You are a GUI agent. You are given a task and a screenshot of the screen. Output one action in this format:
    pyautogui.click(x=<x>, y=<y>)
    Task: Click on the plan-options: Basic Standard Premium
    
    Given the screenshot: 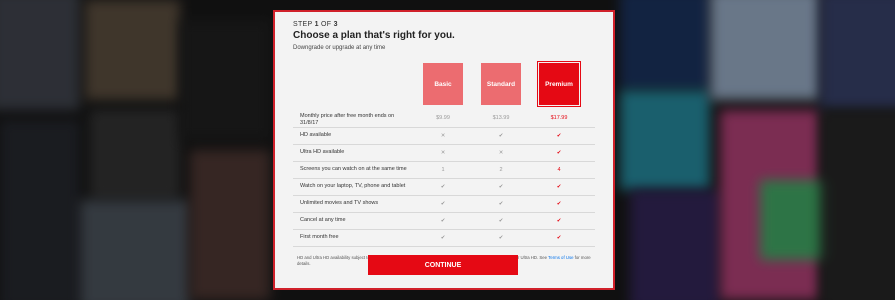 What is the action you would take?
    pyautogui.click(x=444, y=84)
    